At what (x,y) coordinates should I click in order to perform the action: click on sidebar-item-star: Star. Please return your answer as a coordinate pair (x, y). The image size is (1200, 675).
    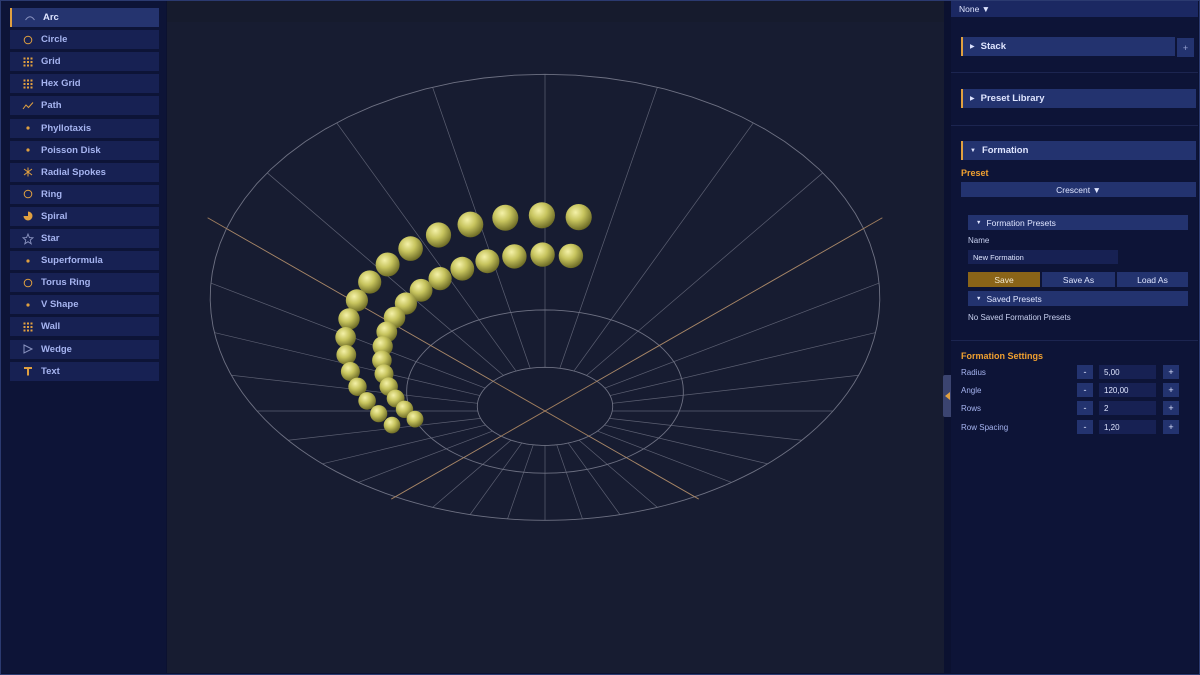
    Looking at the image, I should click on (84, 238).